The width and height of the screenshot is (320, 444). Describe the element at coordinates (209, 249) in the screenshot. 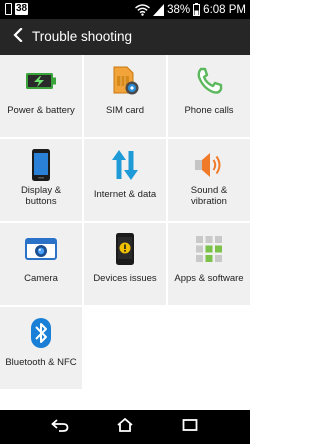

I see `apps-grid-icon` at that location.